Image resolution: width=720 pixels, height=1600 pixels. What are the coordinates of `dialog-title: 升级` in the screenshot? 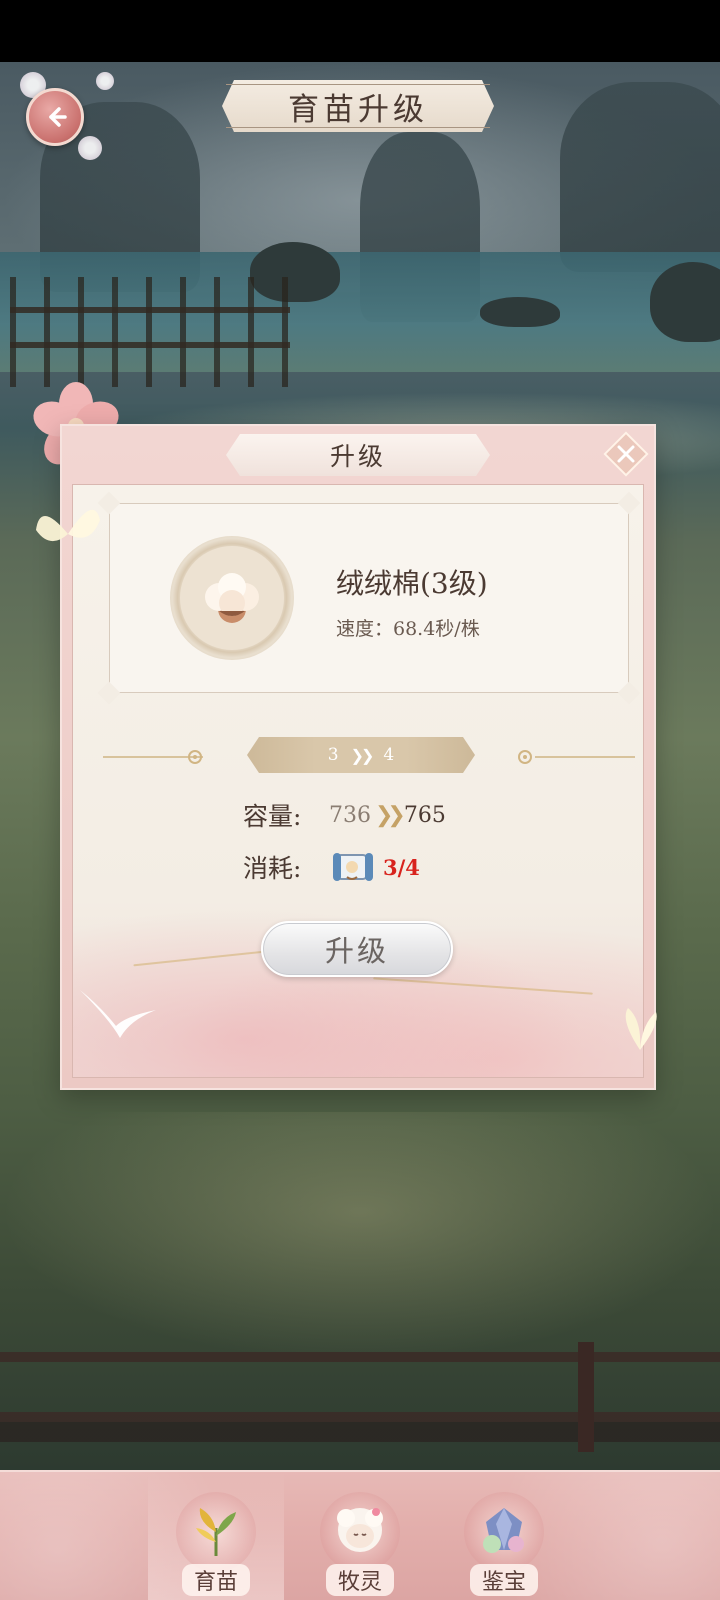 It's located at (357, 456).